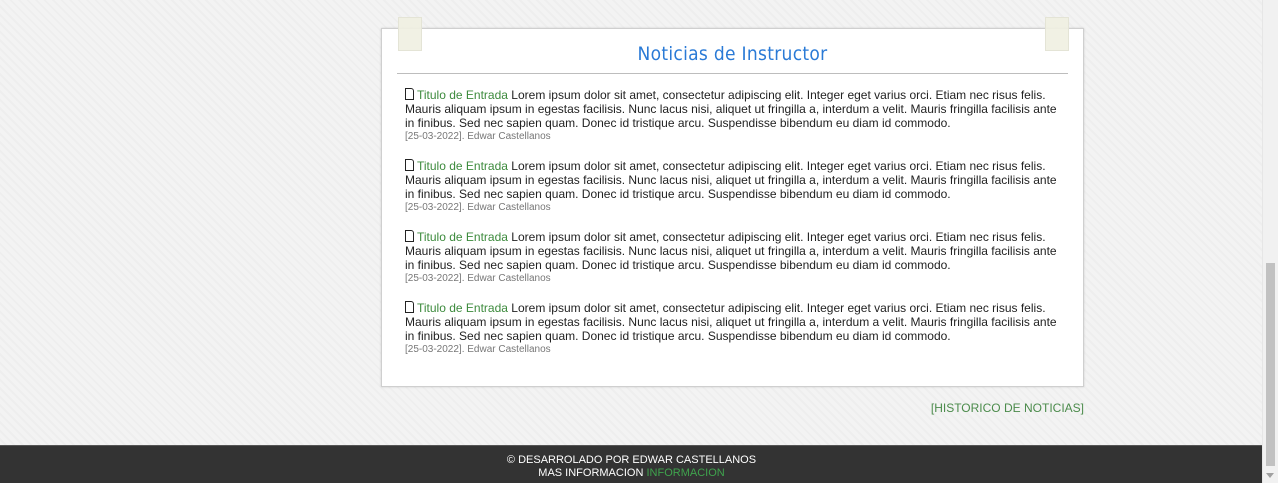  I want to click on tape-decoration-right, so click(1057, 34).